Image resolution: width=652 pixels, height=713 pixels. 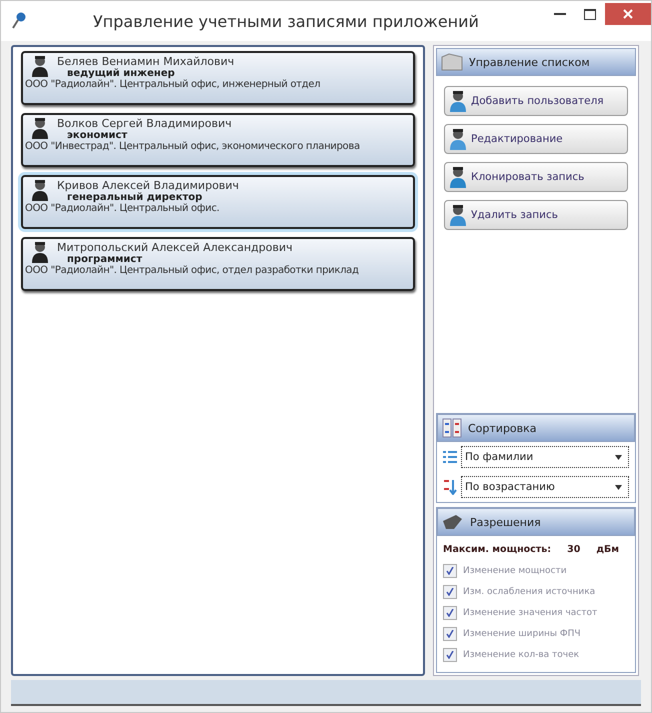 I want to click on sort-order-dropdown: По возрастанию, so click(x=545, y=487).